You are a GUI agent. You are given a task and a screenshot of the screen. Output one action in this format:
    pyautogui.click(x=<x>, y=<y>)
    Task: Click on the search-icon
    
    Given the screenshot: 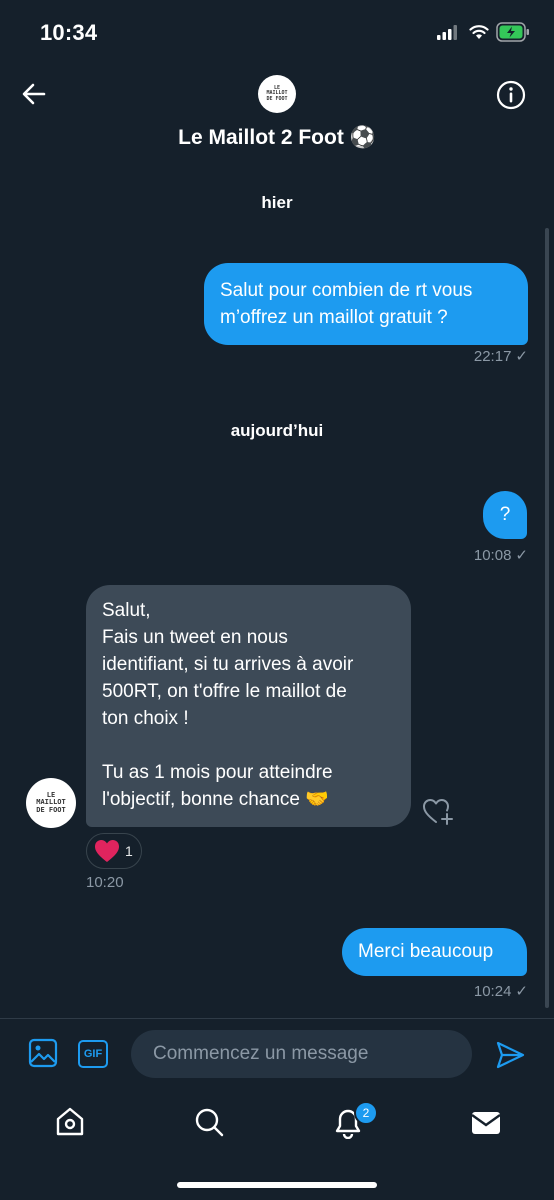 What is the action you would take?
    pyautogui.click(x=209, y=1122)
    